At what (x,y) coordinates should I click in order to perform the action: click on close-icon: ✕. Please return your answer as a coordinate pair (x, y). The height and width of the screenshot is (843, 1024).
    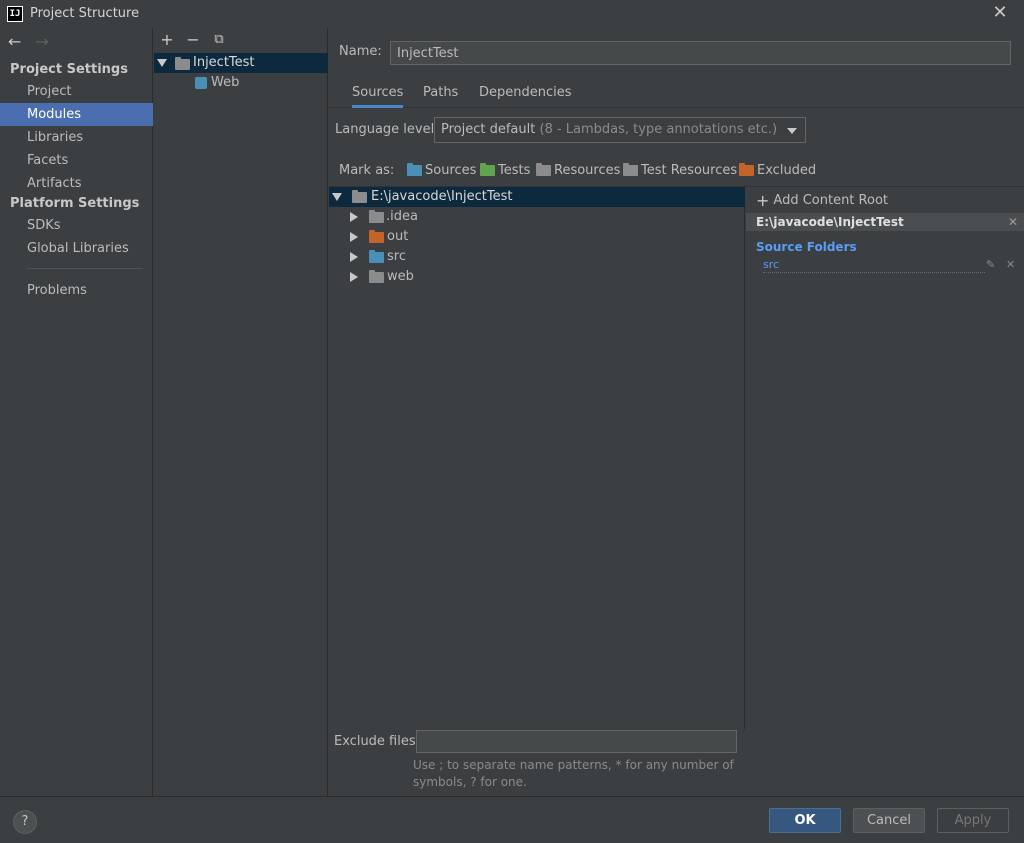
    Looking at the image, I should click on (1000, 13).